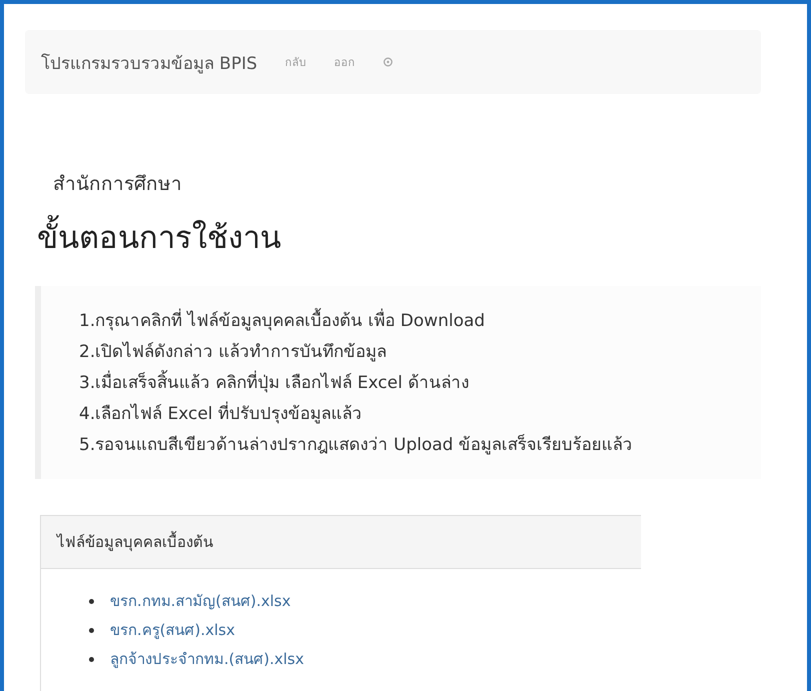  Describe the element at coordinates (341, 542) in the screenshot. I see `panel-heading: ไฟล์ข้อมูลบุคคลเบื้องต้น` at that location.